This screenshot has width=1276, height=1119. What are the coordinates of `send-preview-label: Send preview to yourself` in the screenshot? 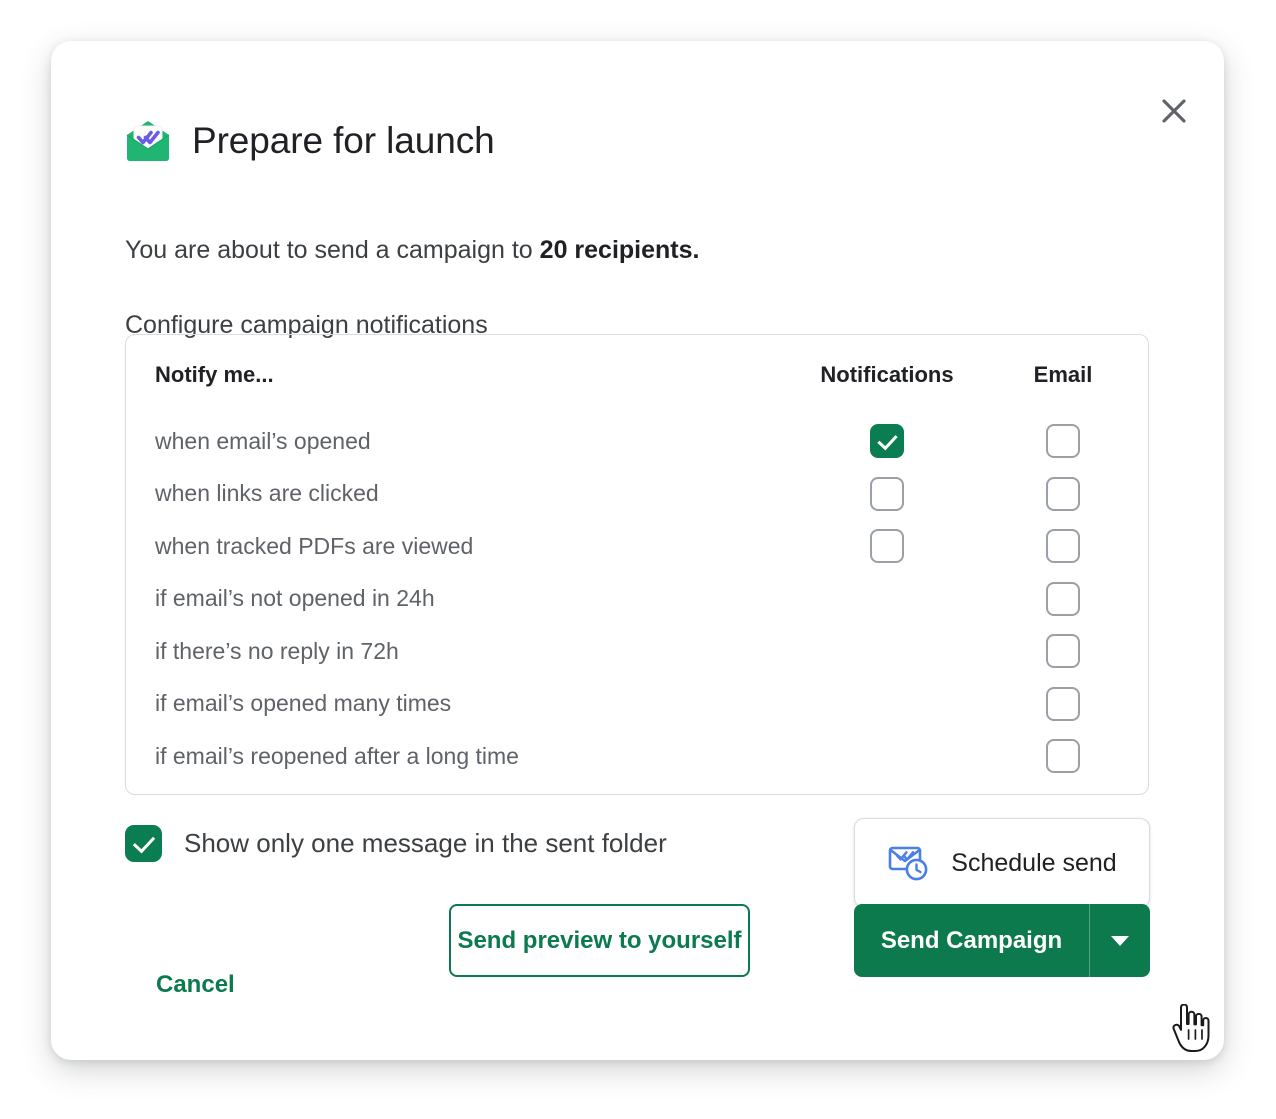 It's located at (599, 940).